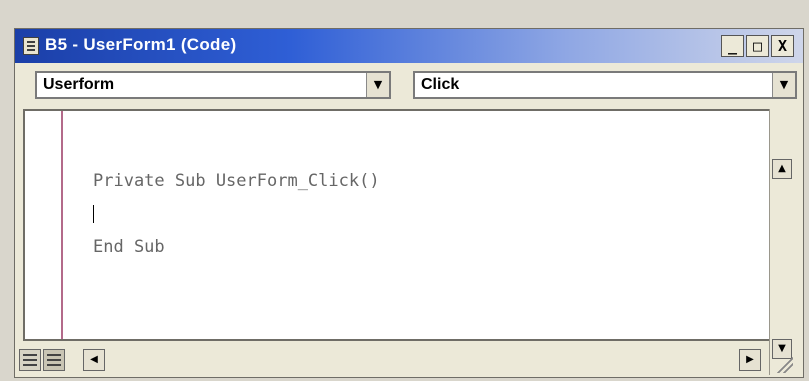 Image resolution: width=809 pixels, height=381 pixels. What do you see at coordinates (750, 360) in the screenshot?
I see `arrow-right-icon: ▶` at bounding box center [750, 360].